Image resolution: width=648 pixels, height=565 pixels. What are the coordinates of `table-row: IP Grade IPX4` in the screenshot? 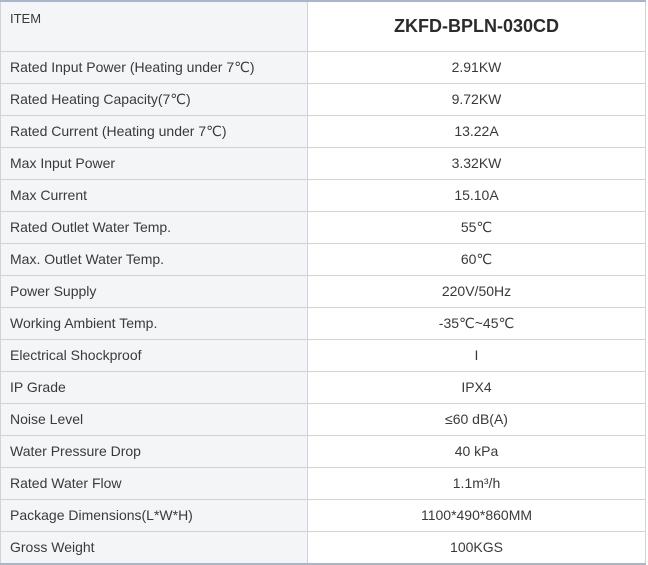 It's located at (323, 387).